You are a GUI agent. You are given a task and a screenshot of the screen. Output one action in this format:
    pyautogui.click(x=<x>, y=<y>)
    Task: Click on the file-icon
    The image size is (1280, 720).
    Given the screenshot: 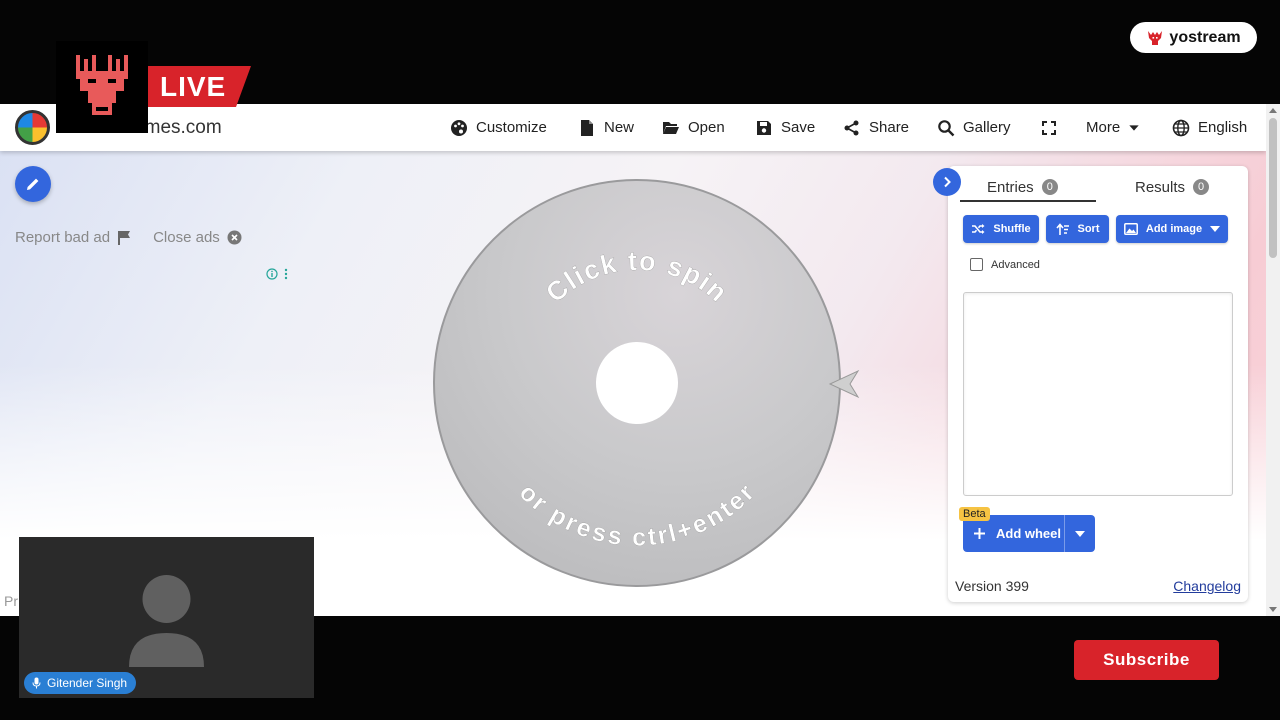 What is the action you would take?
    pyautogui.click(x=587, y=127)
    